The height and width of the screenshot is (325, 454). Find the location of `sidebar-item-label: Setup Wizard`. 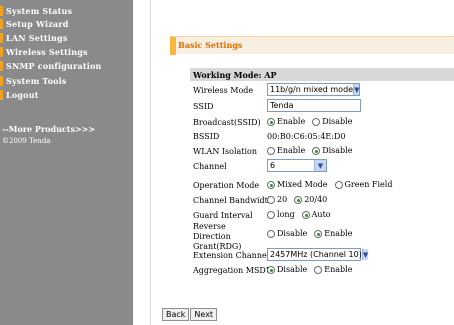

sidebar-item-label: Setup Wizard is located at coordinates (37, 24).